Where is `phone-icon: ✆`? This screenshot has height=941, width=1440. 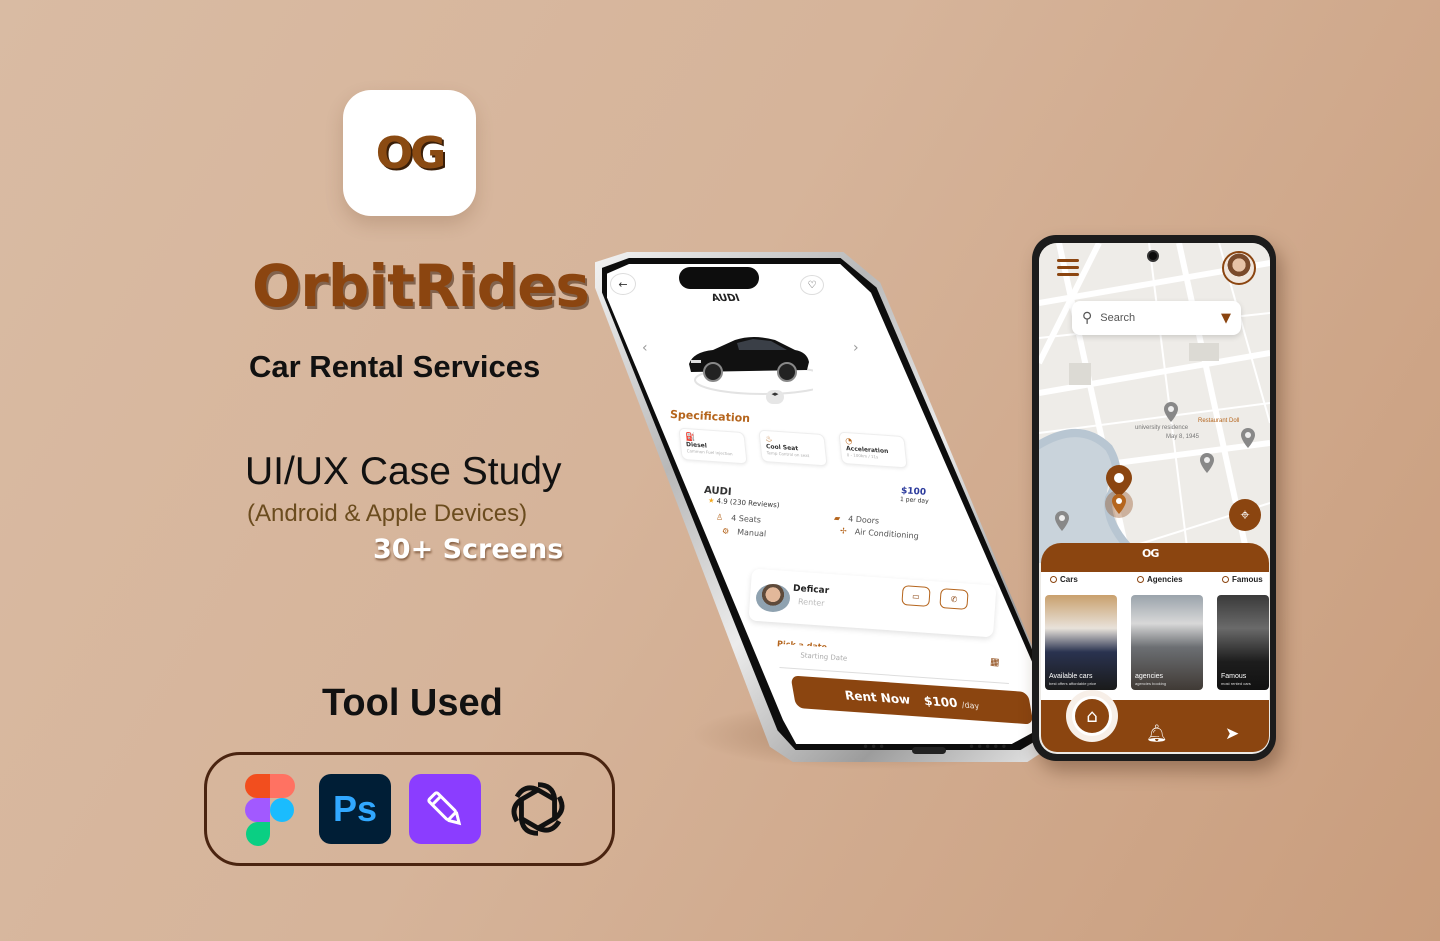 phone-icon: ✆ is located at coordinates (954, 599).